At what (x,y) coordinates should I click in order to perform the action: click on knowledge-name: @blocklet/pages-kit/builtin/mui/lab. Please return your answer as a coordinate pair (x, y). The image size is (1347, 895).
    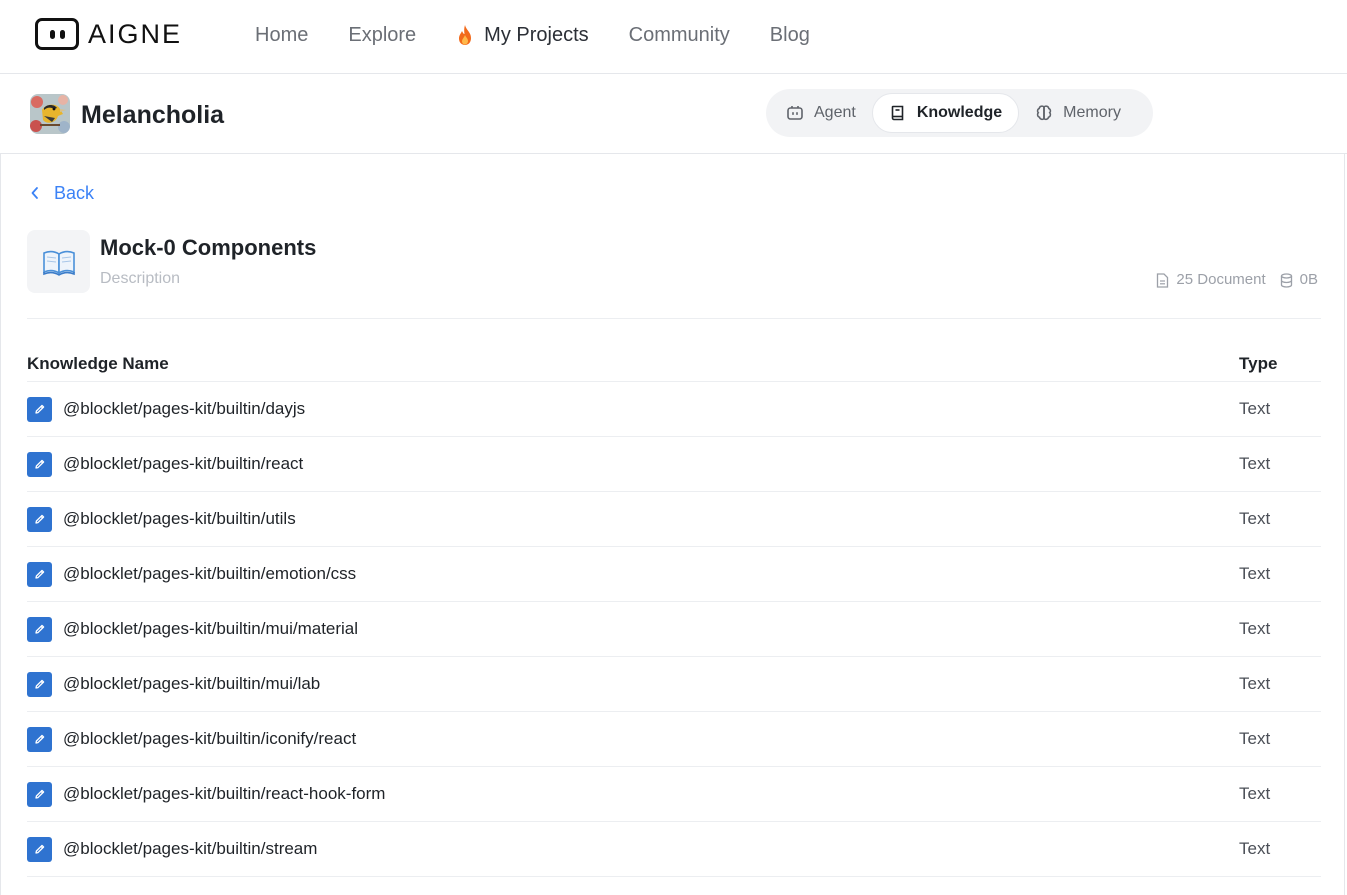
    Looking at the image, I should click on (192, 683).